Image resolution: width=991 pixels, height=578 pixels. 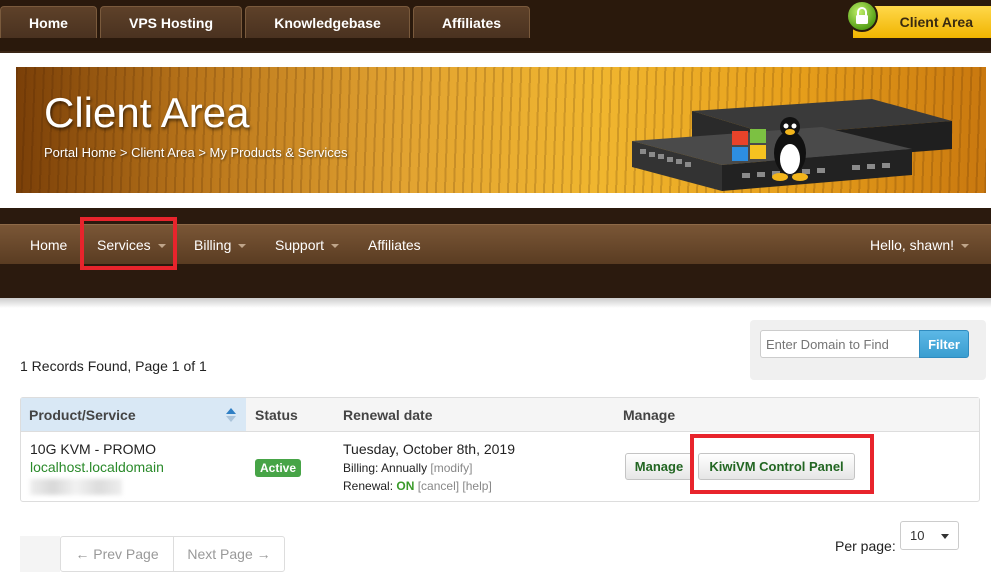 I want to click on nav-support: Support, so click(x=307, y=245).